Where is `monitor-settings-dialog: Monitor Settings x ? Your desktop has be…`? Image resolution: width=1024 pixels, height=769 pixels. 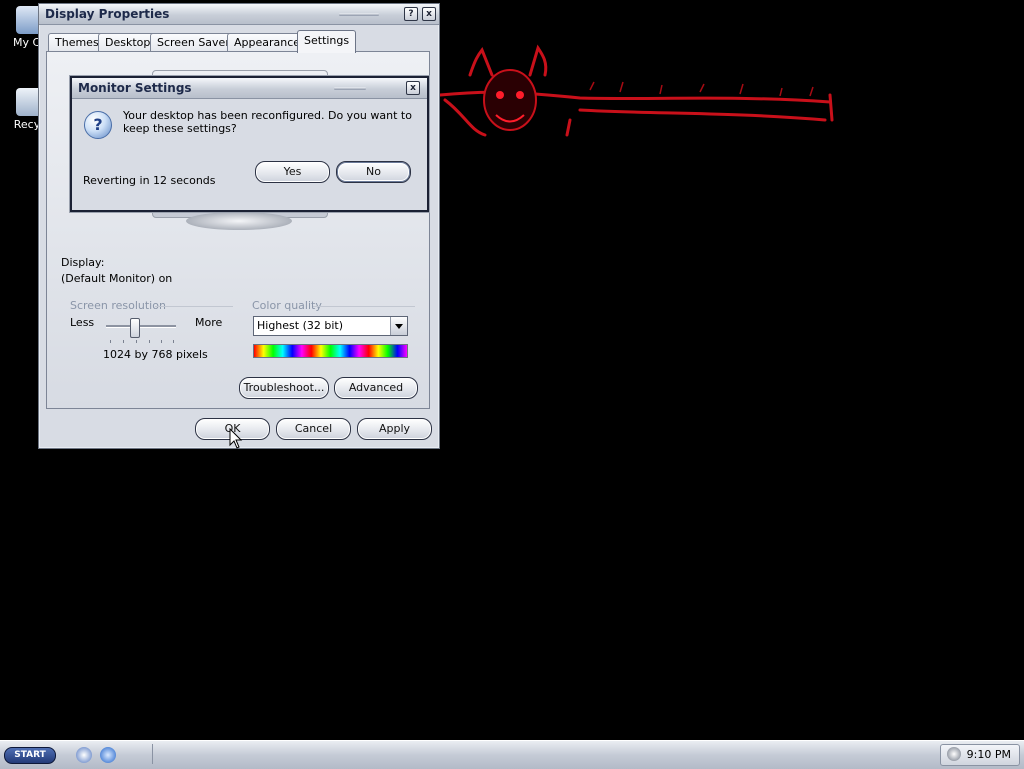
monitor-settings-dialog: Monitor Settings x ? Your desktop has be… is located at coordinates (249, 144).